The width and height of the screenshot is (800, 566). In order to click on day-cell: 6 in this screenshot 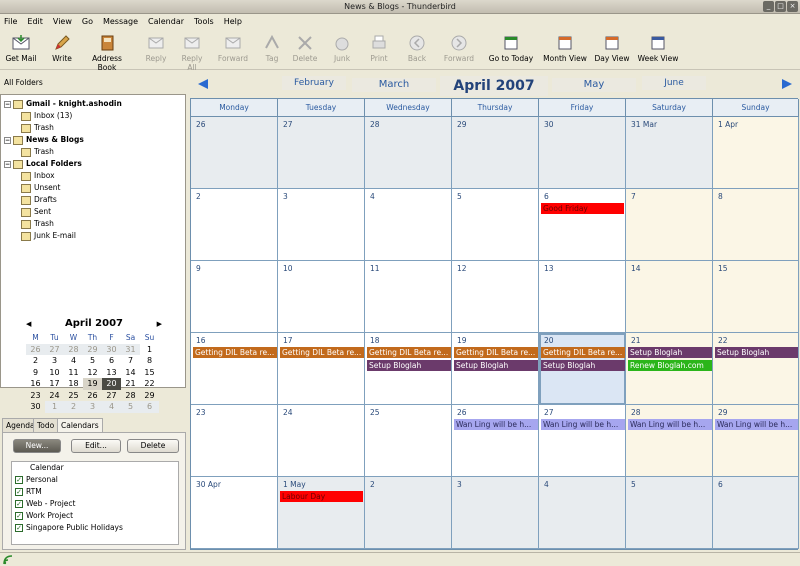, I will do `click(582, 225)`.